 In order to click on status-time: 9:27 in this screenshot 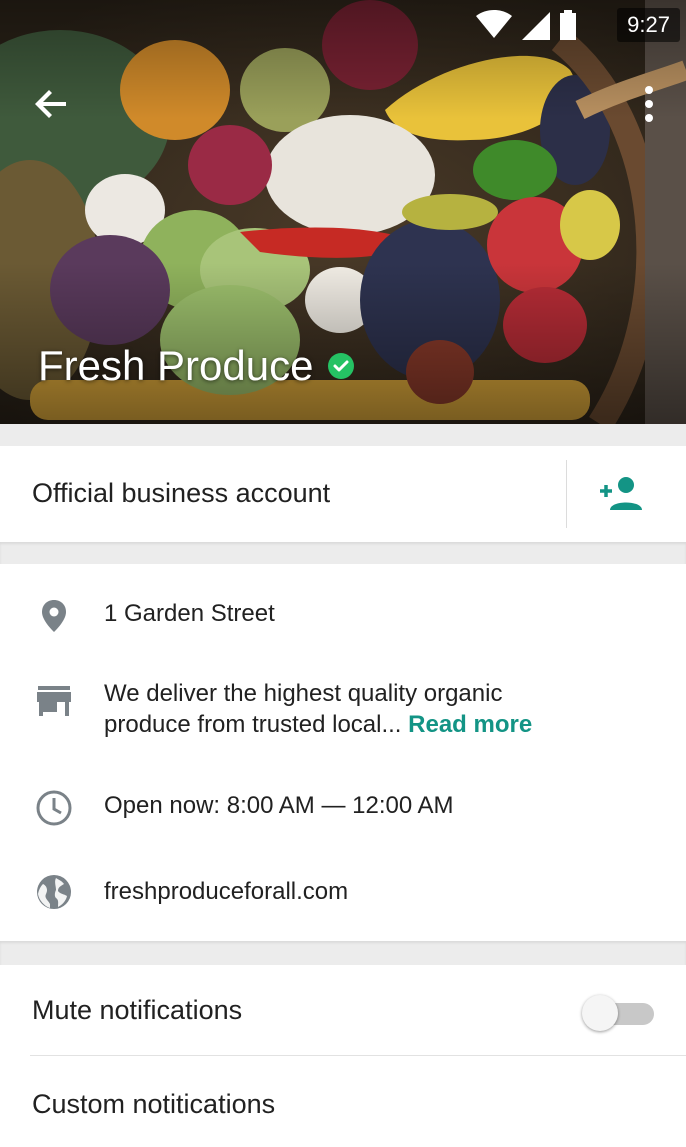, I will do `click(648, 25)`.